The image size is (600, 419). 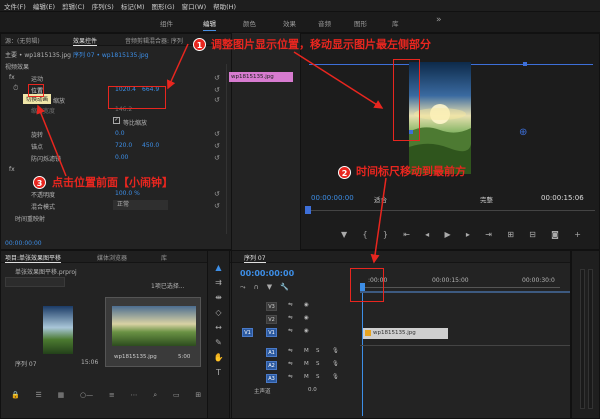 I want to click on annotation-text: 调整图片显示位置，移动显示图片最左侧部分, so click(x=321, y=44).